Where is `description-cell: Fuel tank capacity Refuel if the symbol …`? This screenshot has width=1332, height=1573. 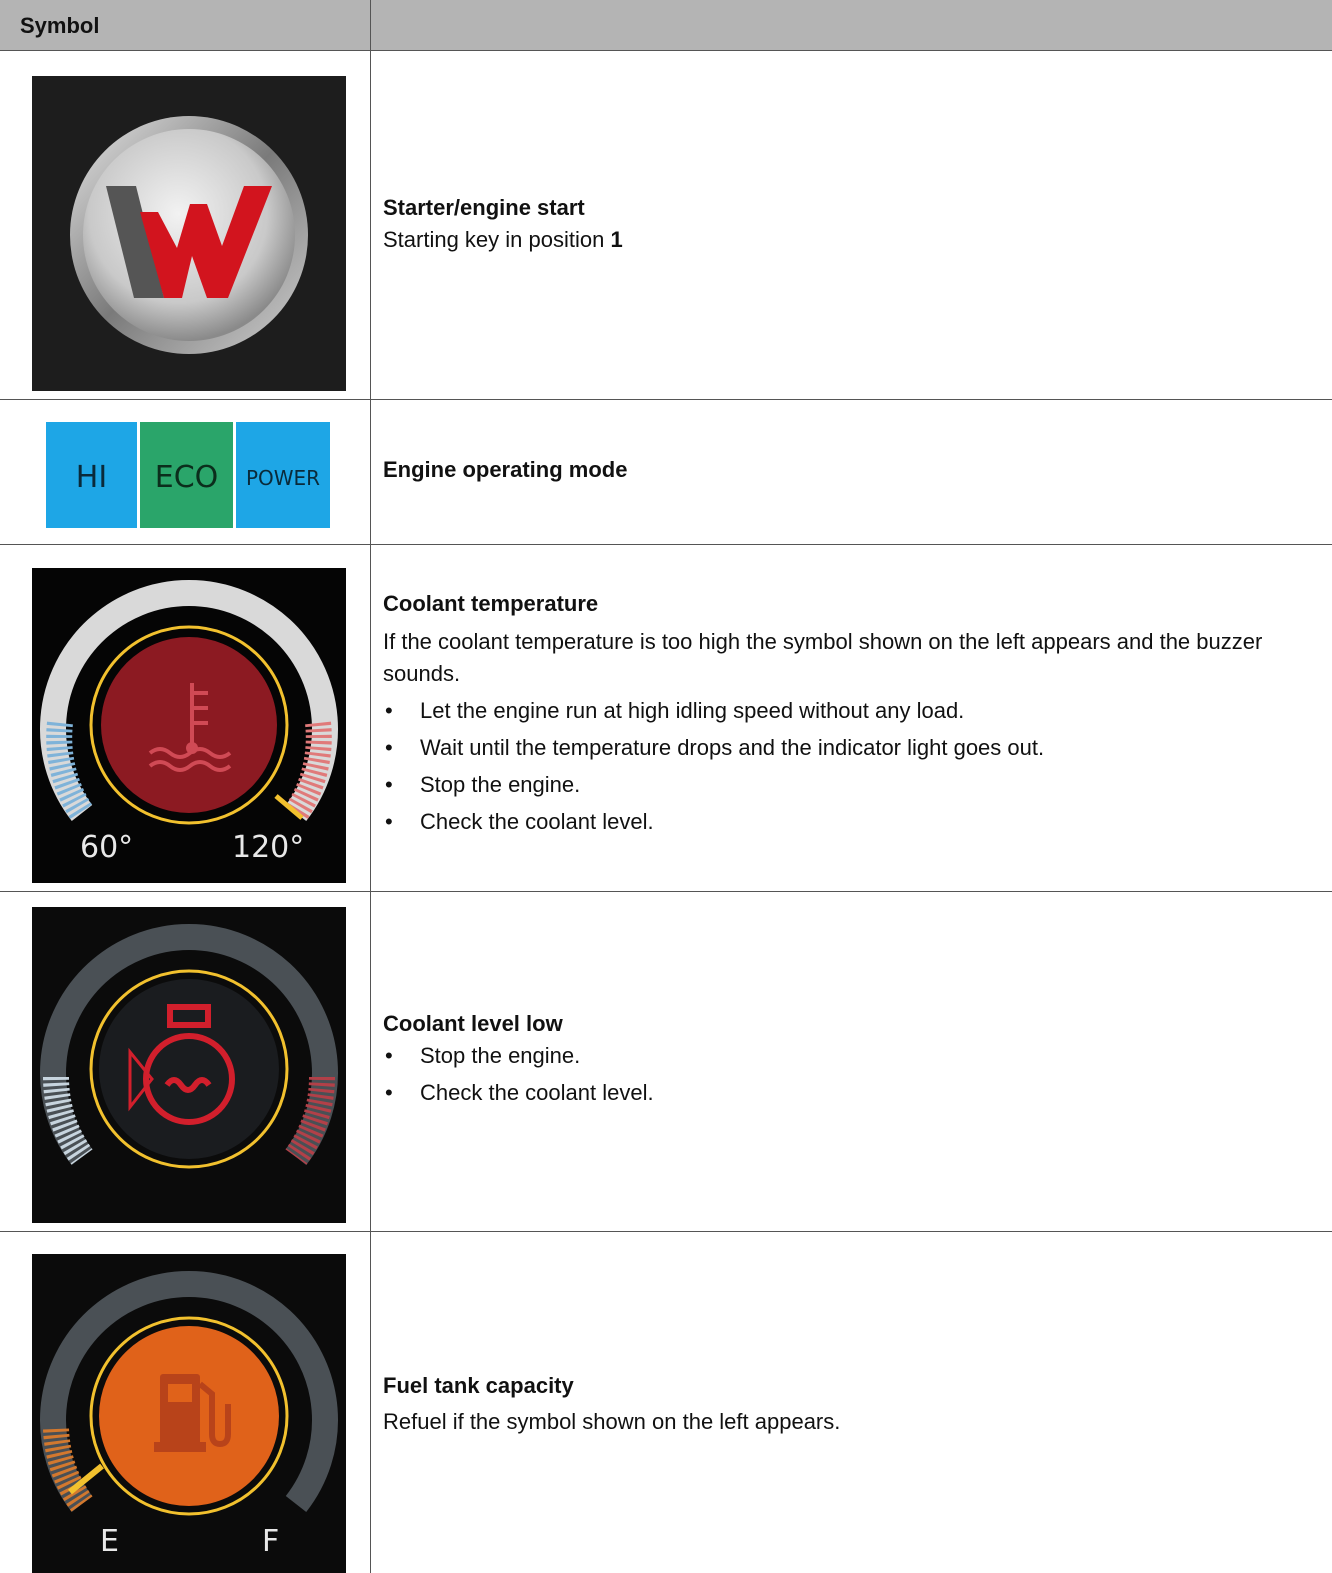
description-cell: Fuel tank capacity Refuel if the symbol … is located at coordinates (850, 1404).